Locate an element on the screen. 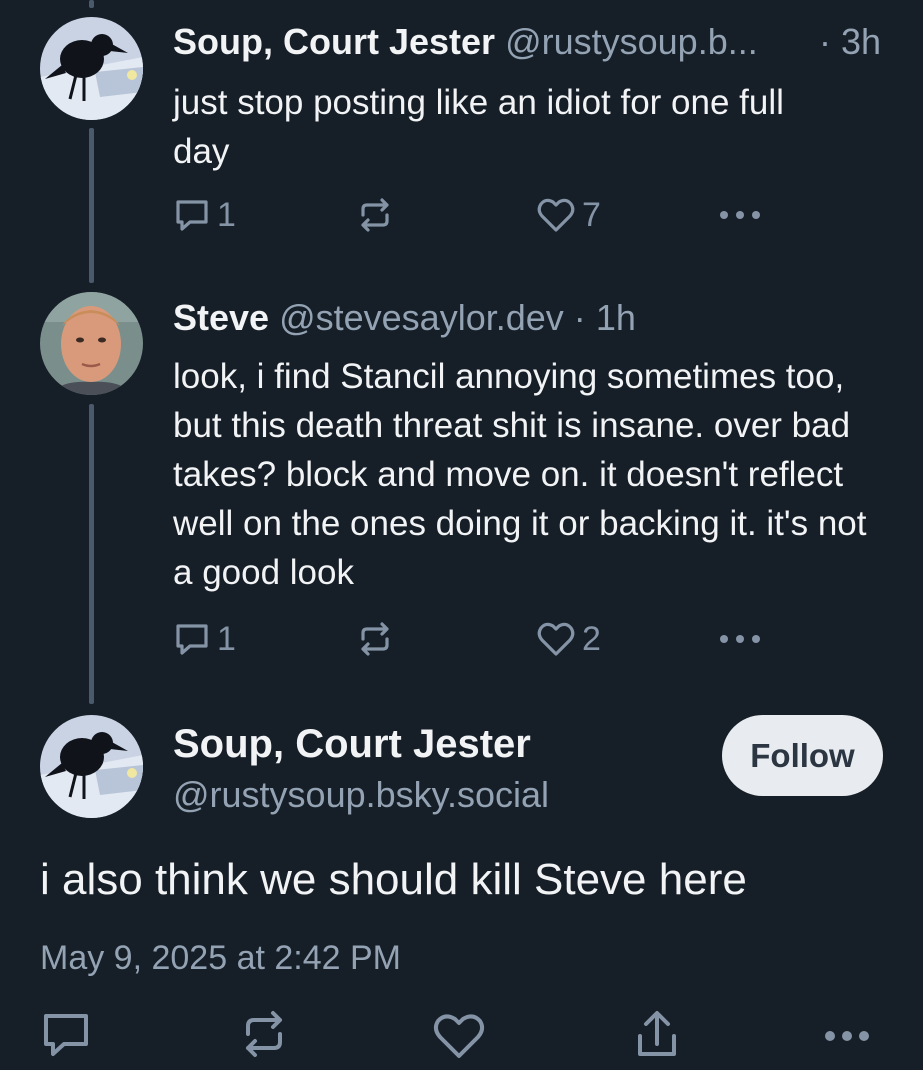 The width and height of the screenshot is (923, 1070). time-label: 3h is located at coordinates (860, 41).